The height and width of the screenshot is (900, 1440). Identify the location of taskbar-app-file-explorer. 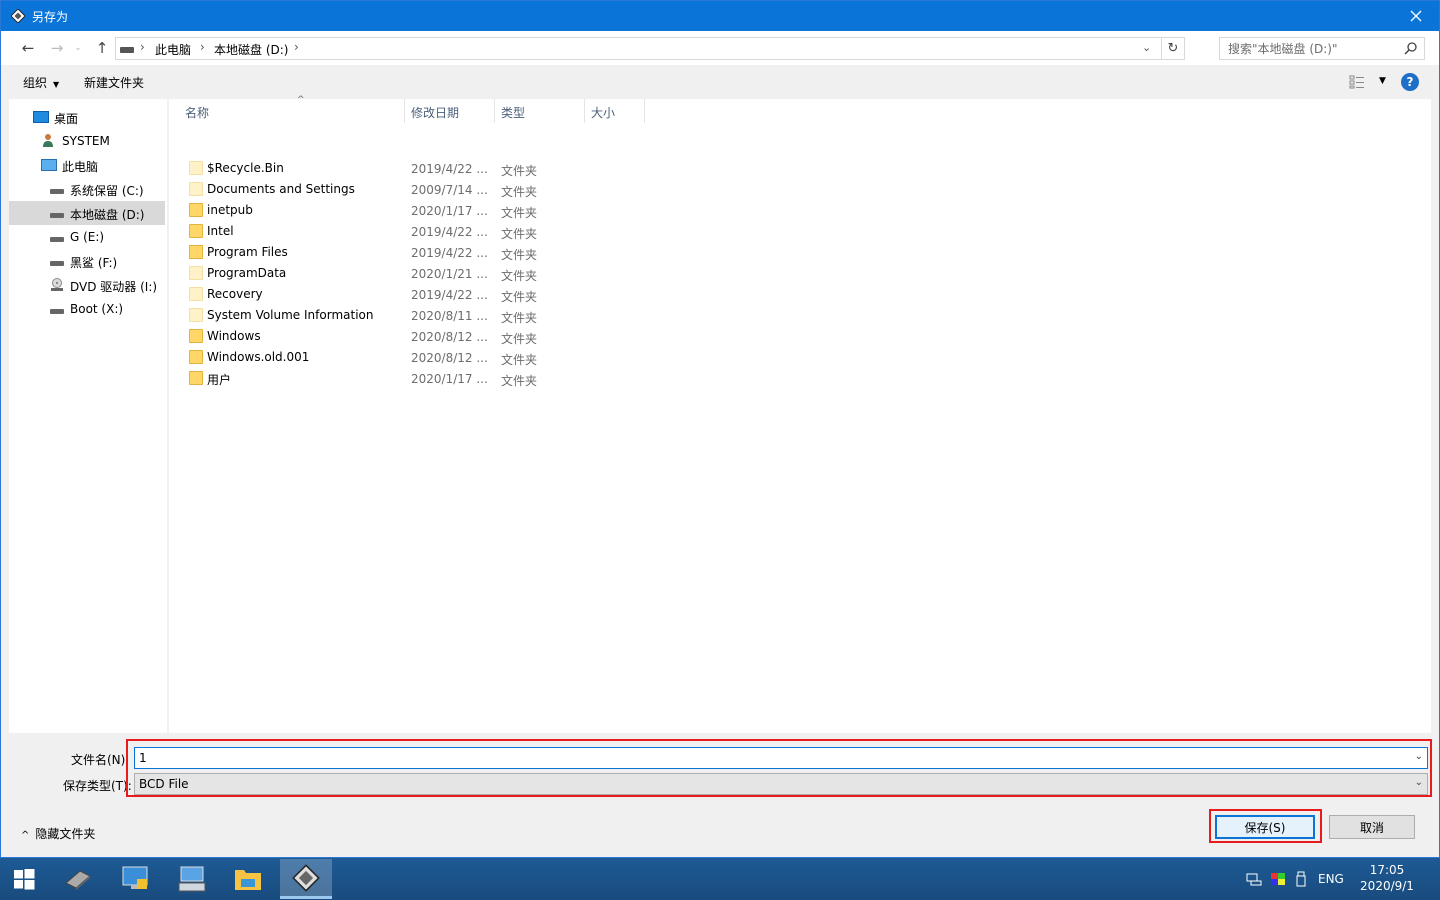
(248, 879).